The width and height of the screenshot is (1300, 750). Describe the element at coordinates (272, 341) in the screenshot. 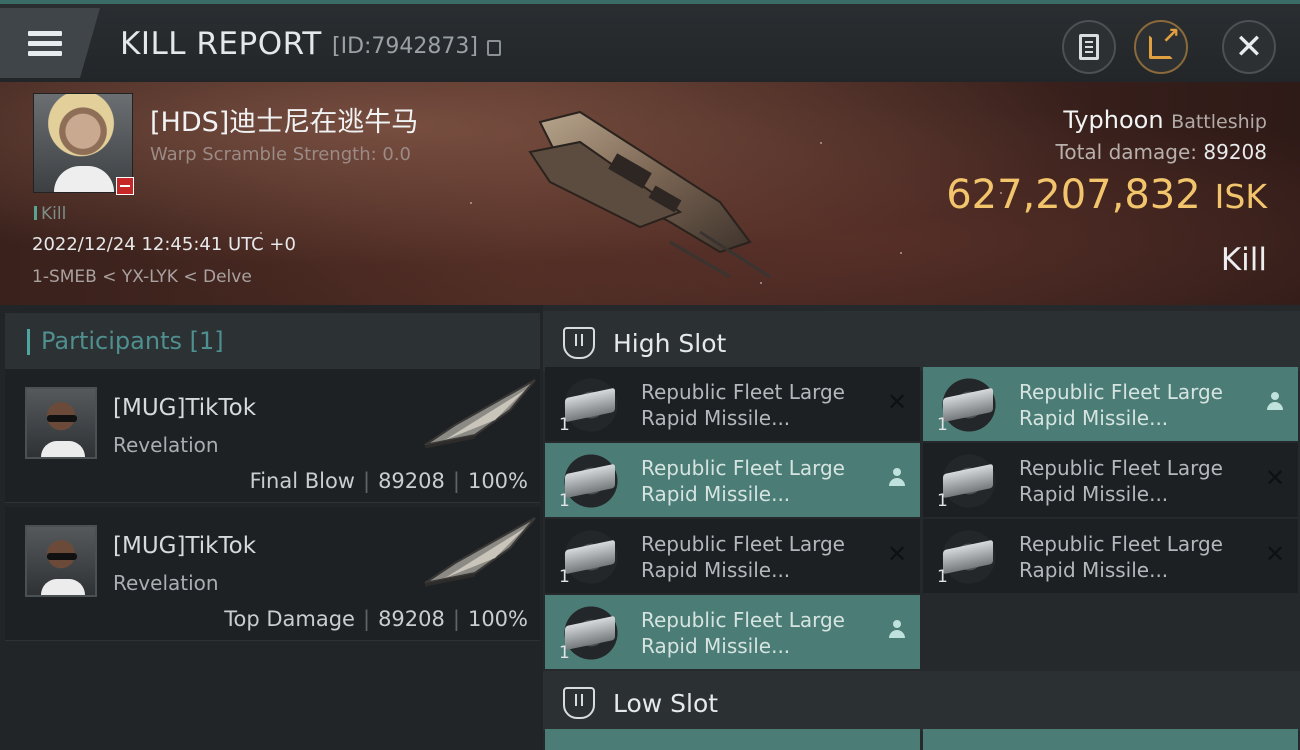

I see `participants-header: Participants [1]` at that location.